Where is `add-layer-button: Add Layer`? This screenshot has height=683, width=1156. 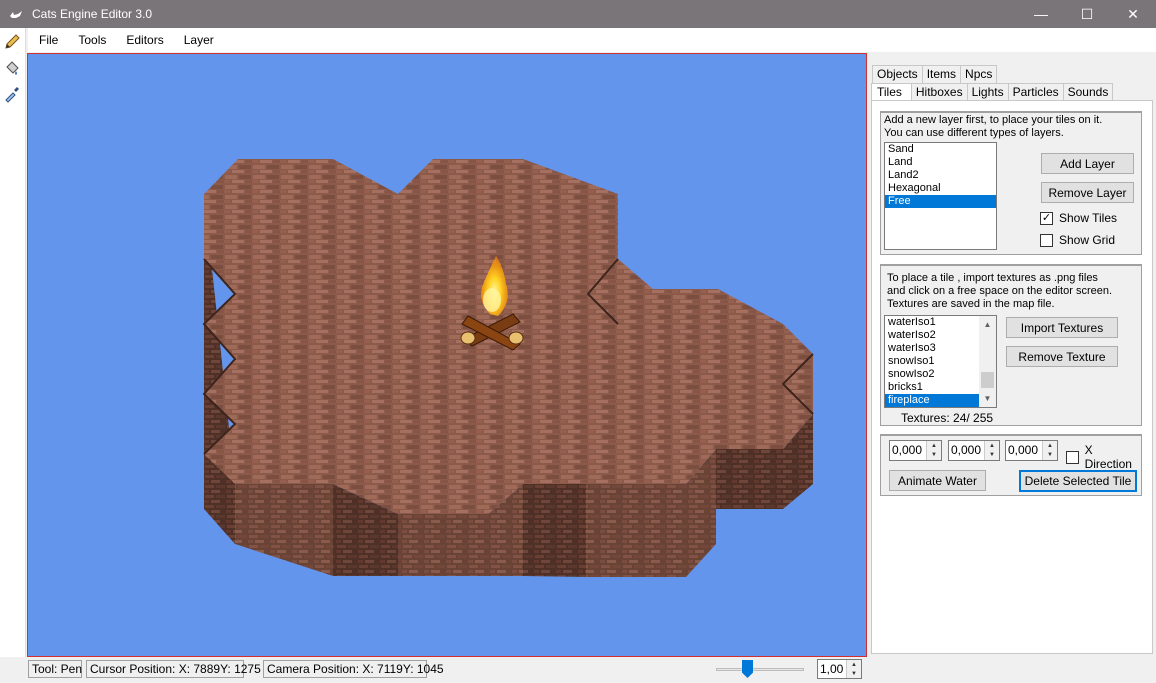 add-layer-button: Add Layer is located at coordinates (1087, 163).